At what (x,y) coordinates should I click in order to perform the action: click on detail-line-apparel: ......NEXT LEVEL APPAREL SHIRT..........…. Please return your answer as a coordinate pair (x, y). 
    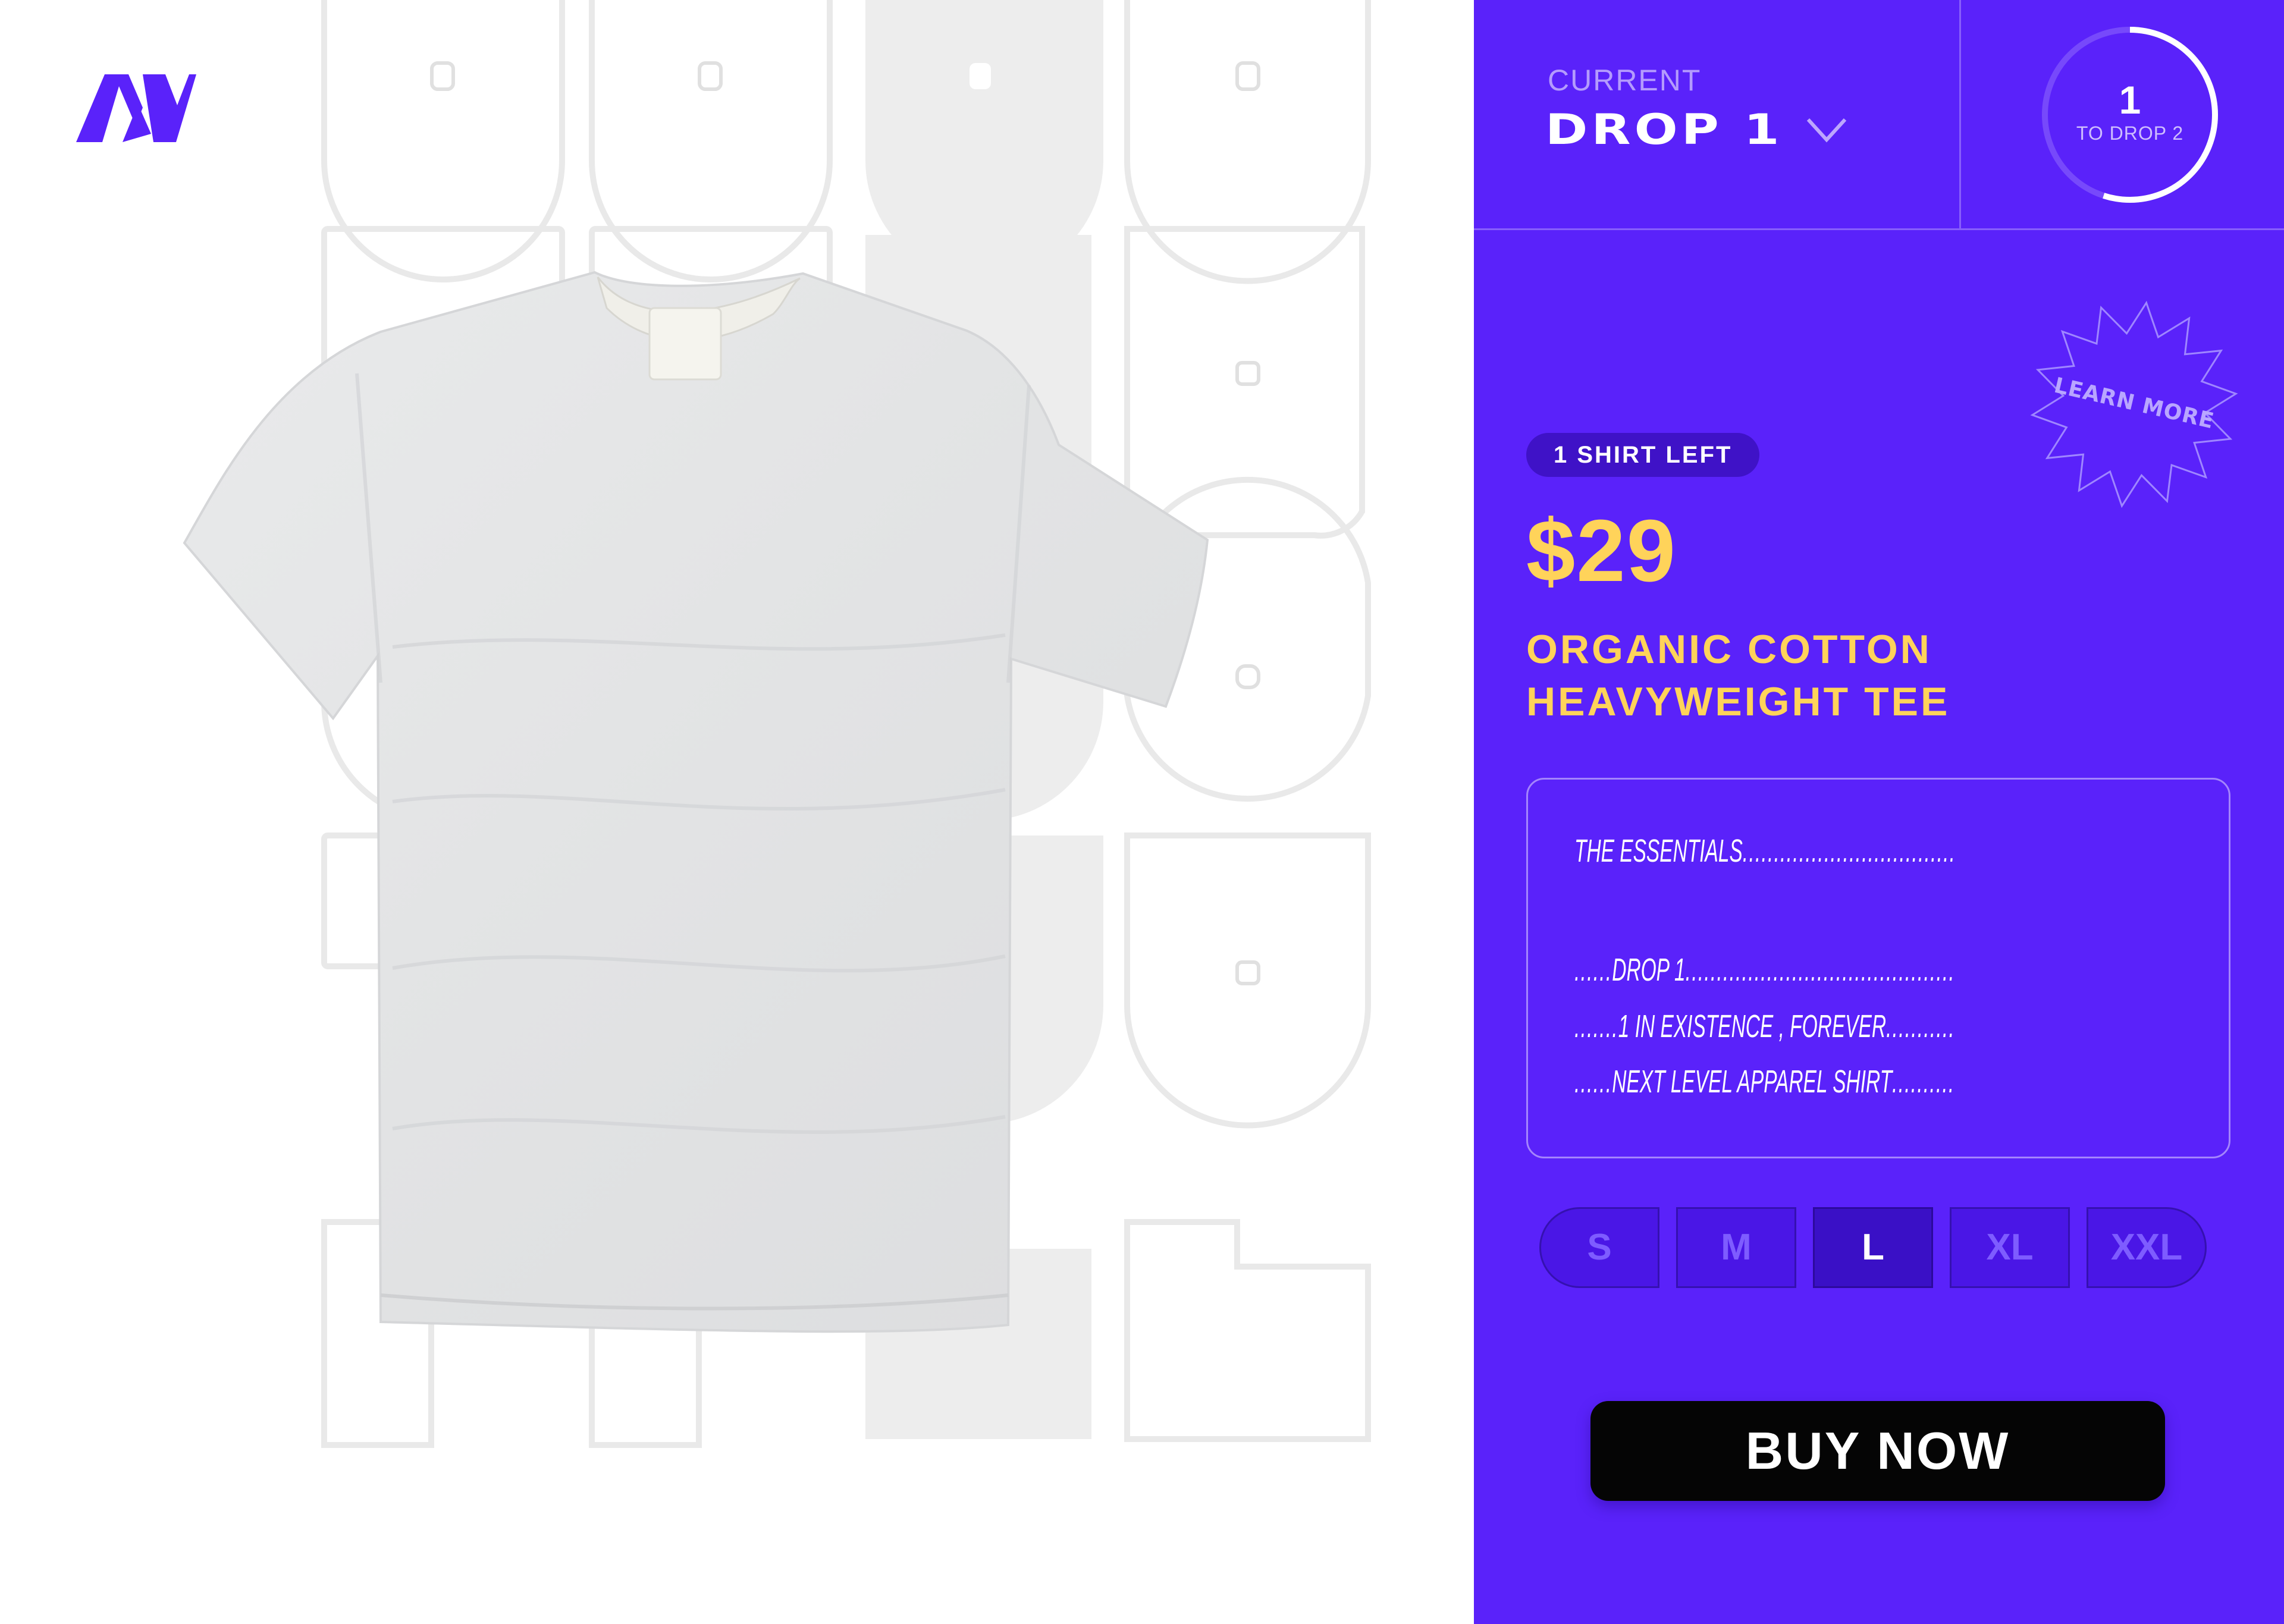
    Looking at the image, I should click on (1764, 1082).